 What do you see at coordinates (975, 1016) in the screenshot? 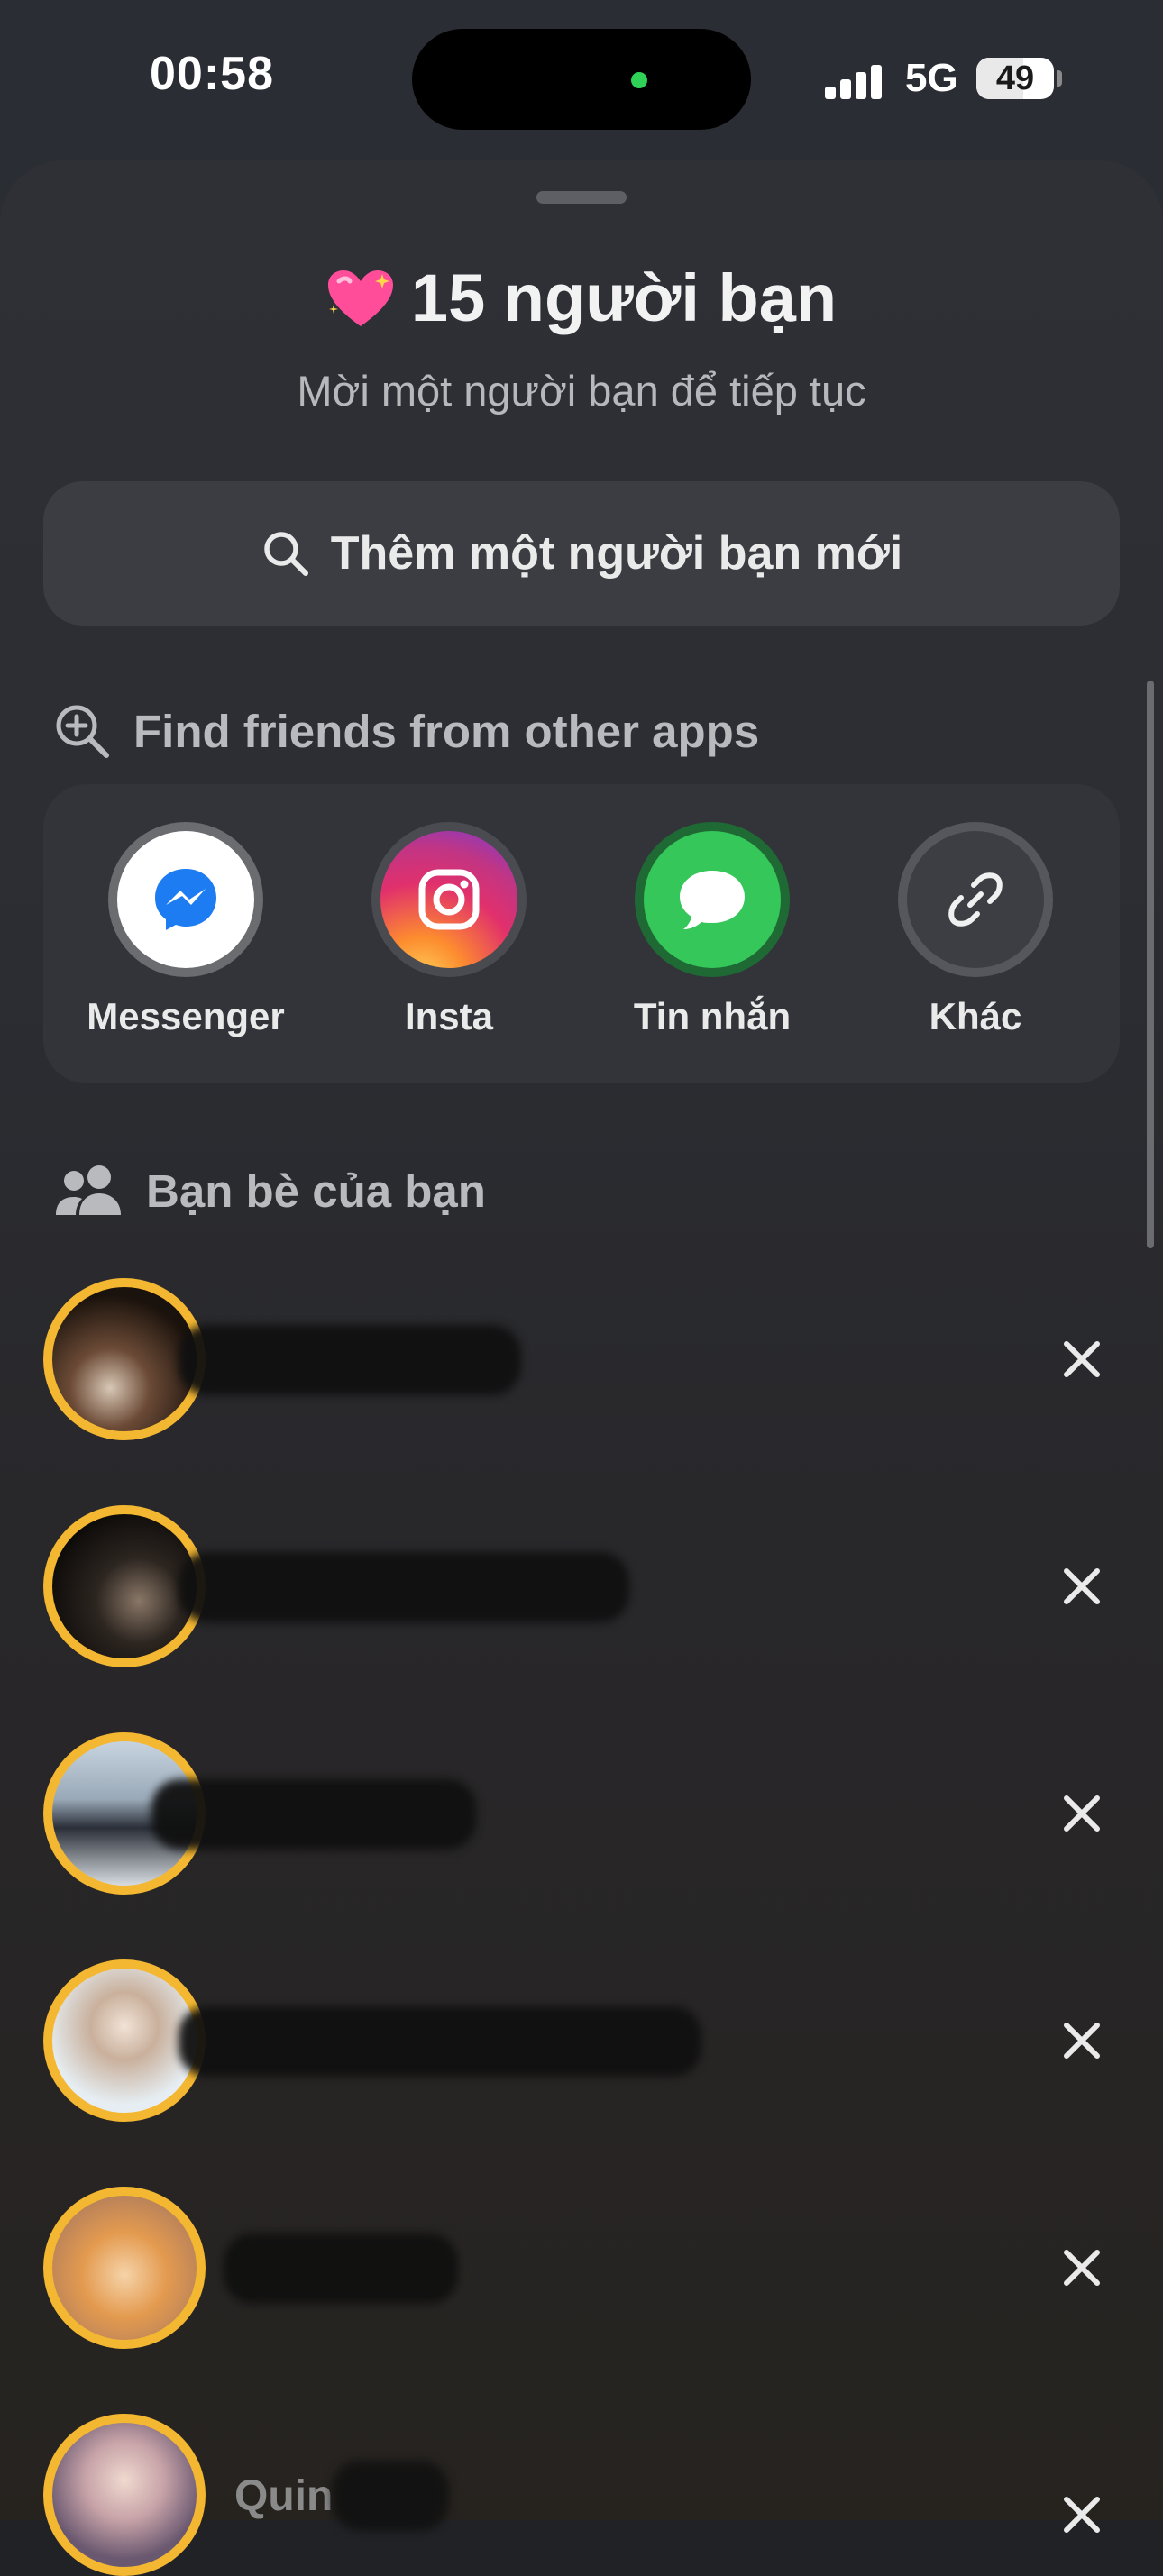
I see `other-label: Khác` at bounding box center [975, 1016].